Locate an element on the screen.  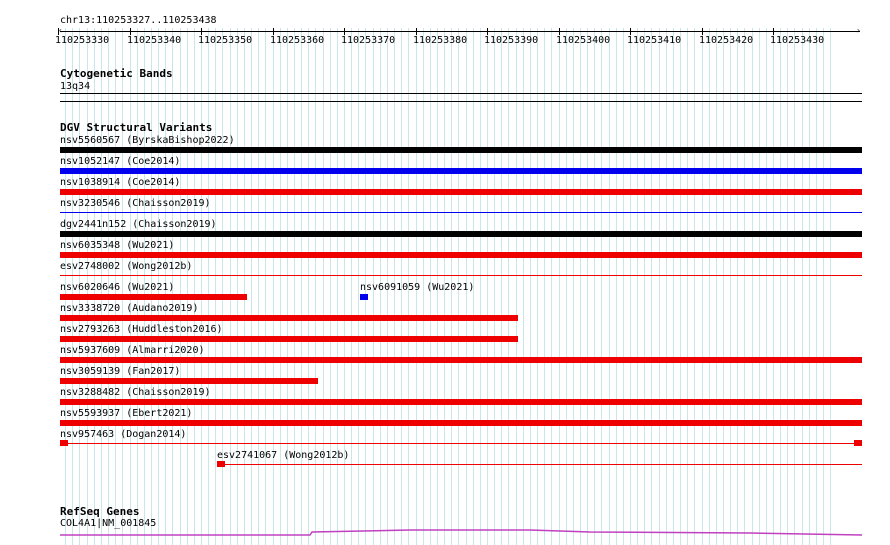
dgv-feature-label: dgv2441n152 (Chaisson2019) is located at coordinates (138, 224).